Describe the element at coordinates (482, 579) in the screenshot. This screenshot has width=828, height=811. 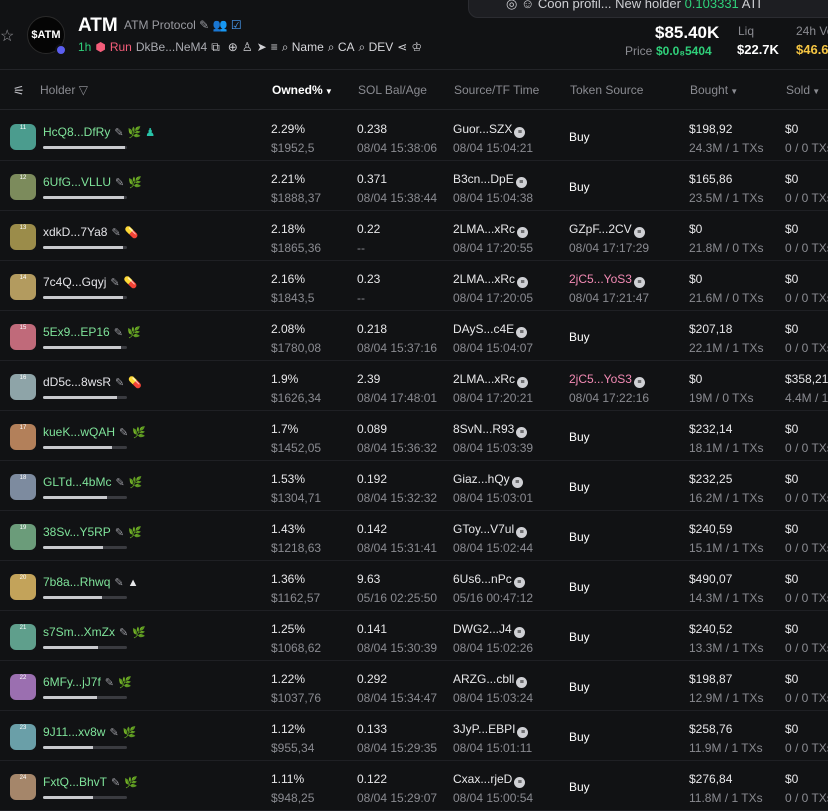
I see `source-address-text: 6Us6...nPc` at that location.